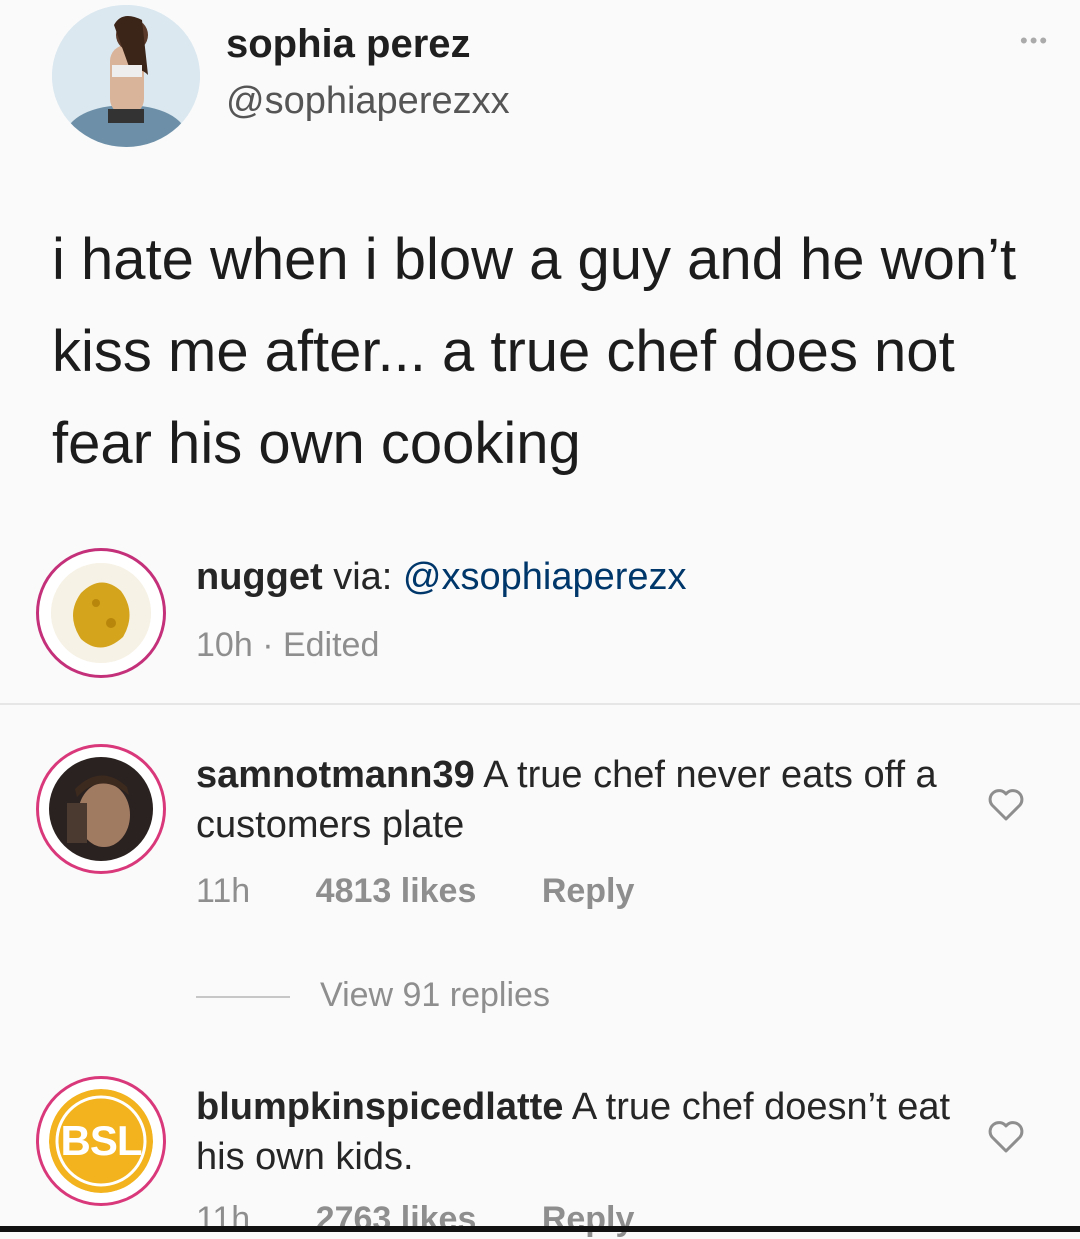  Describe the element at coordinates (540, 1229) in the screenshot. I see `bottom-edge` at that location.